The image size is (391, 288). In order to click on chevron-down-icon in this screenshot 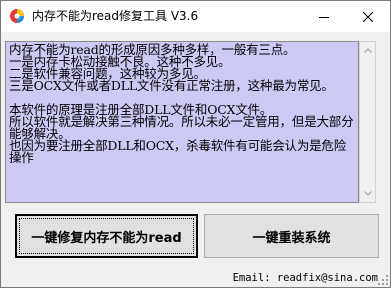, I will do `click(367, 193)`.